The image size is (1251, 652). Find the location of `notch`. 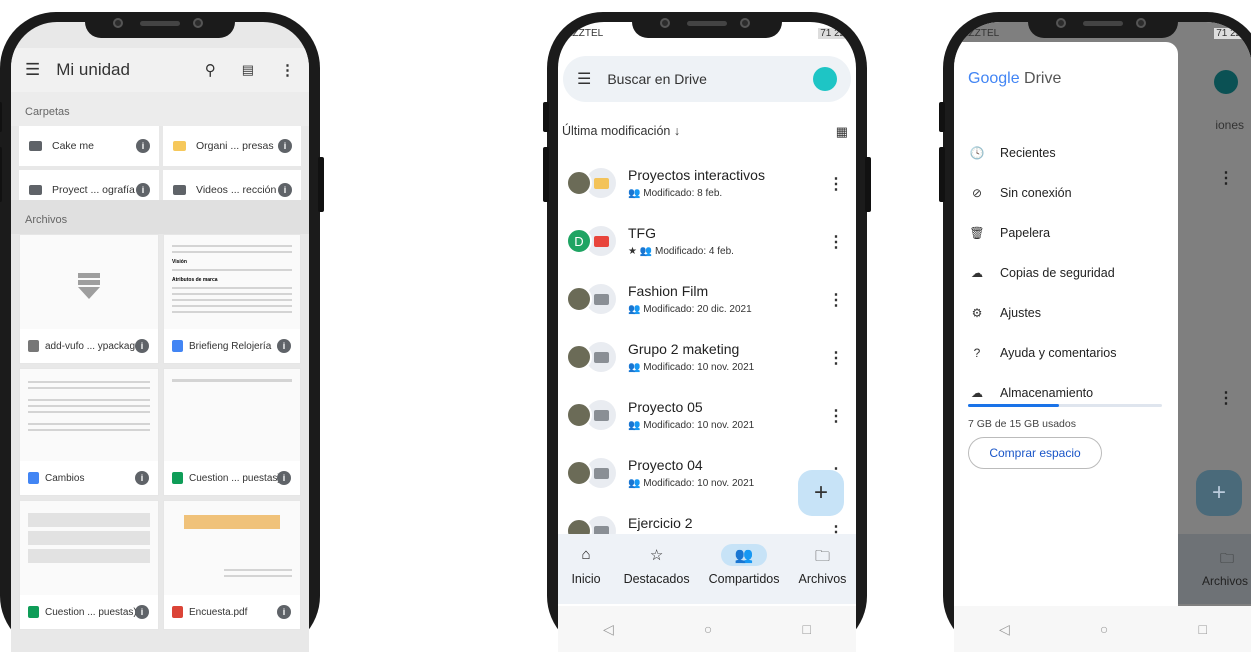

notch is located at coordinates (160, 25).